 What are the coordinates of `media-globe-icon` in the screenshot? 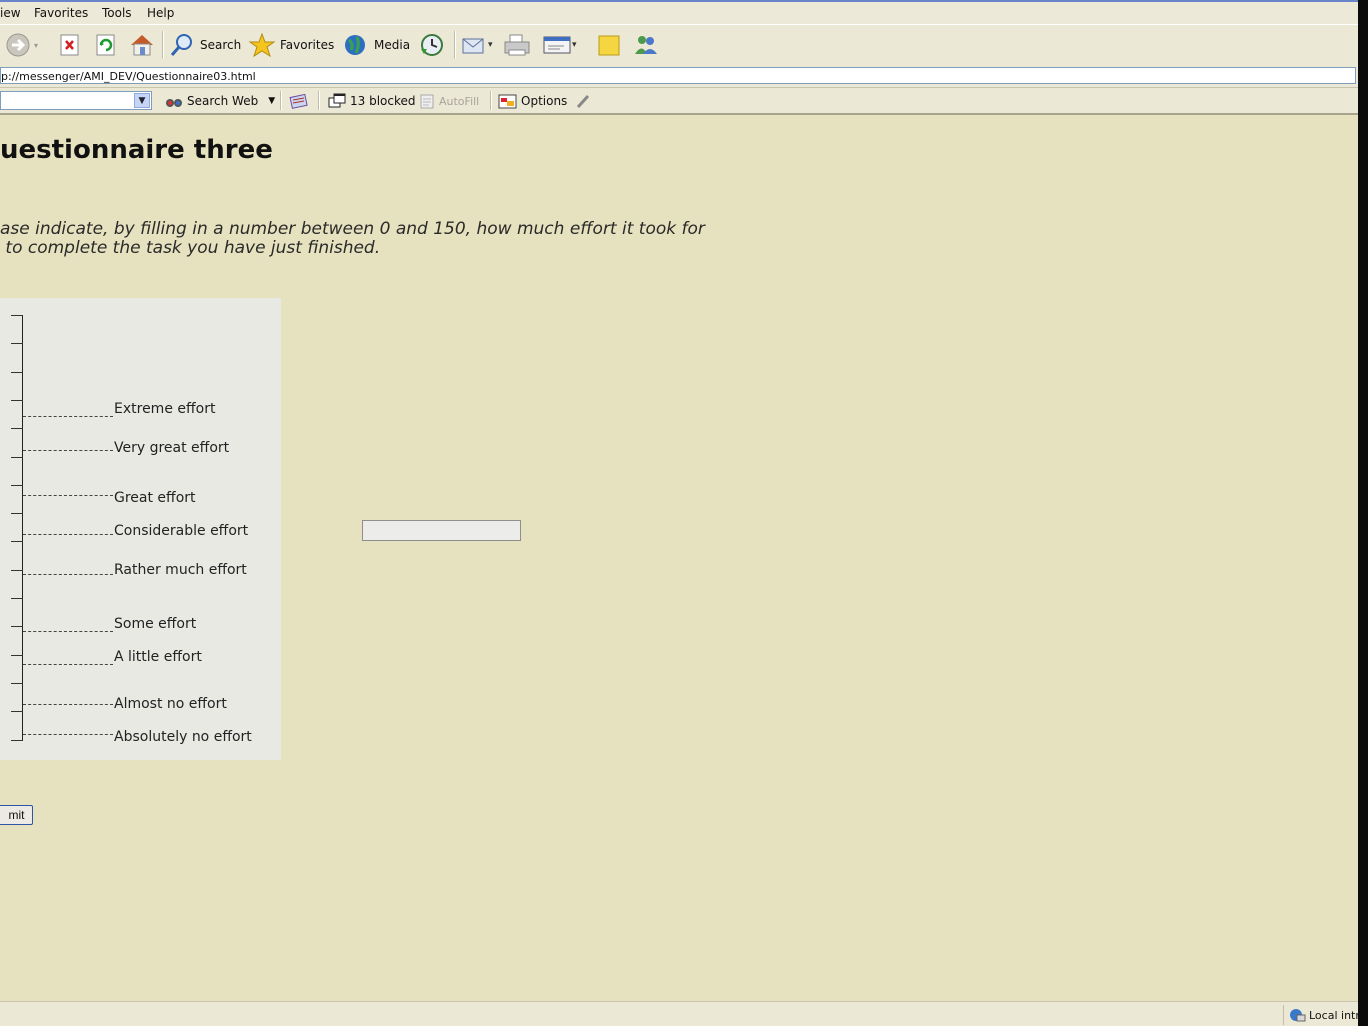 It's located at (355, 45).